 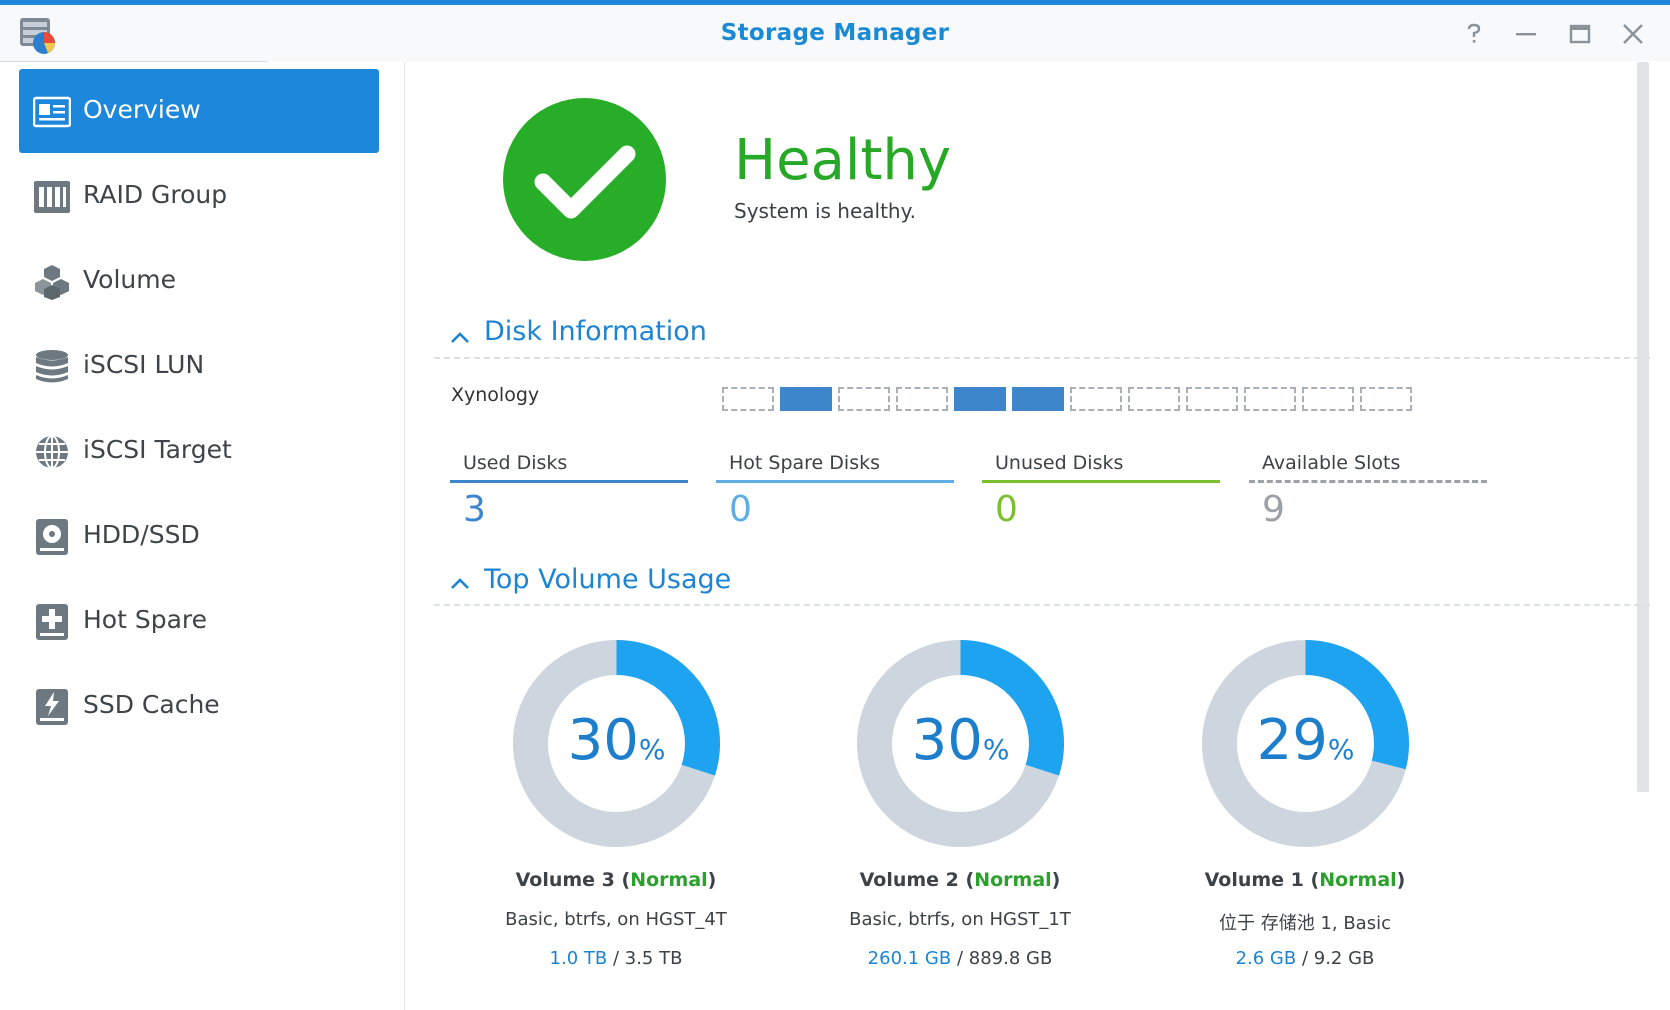 What do you see at coordinates (155, 194) in the screenshot?
I see `sidebar-item-label: RAID Group` at bounding box center [155, 194].